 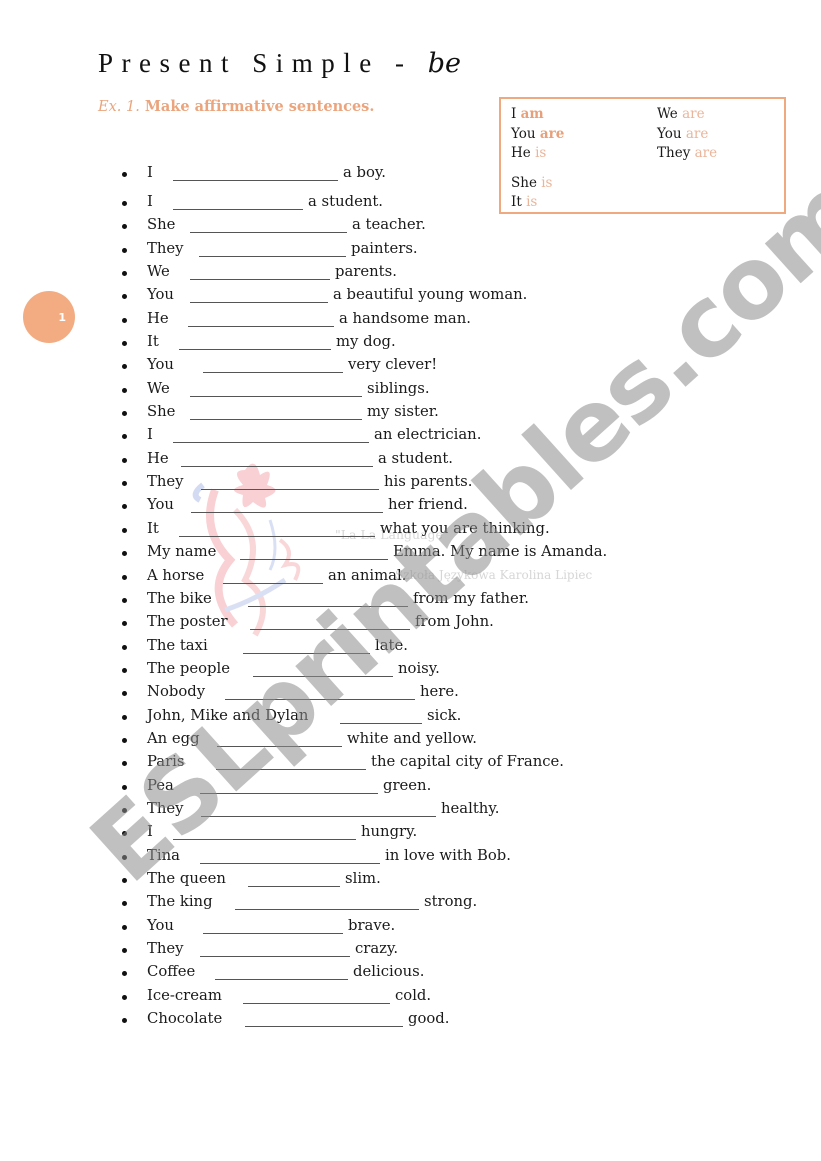 I want to click on pronoun: You, so click(x=671, y=133).